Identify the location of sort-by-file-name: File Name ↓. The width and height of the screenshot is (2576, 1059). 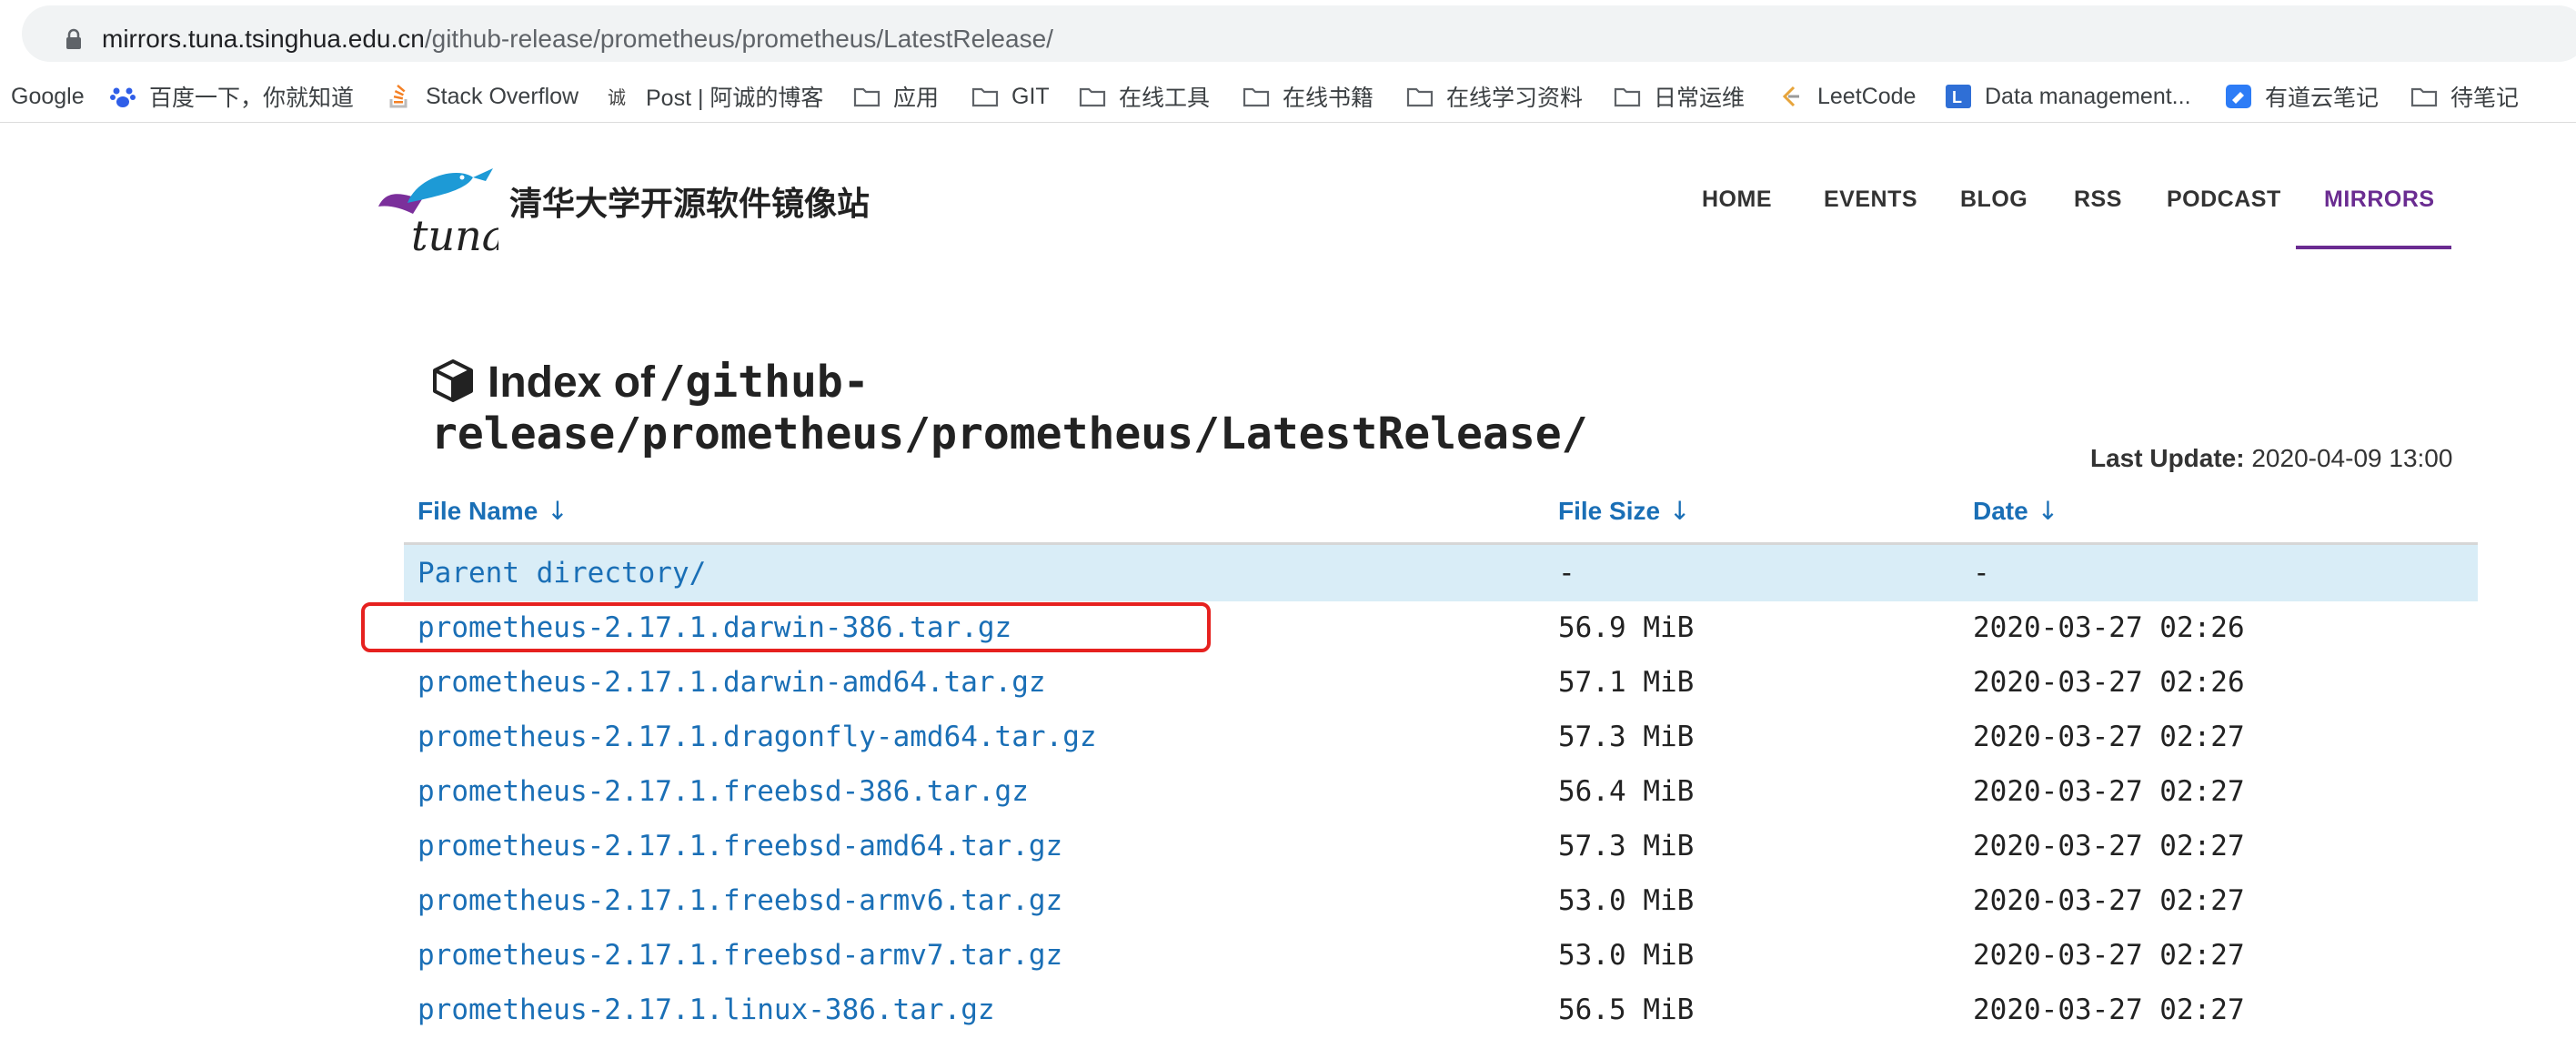
(493, 511).